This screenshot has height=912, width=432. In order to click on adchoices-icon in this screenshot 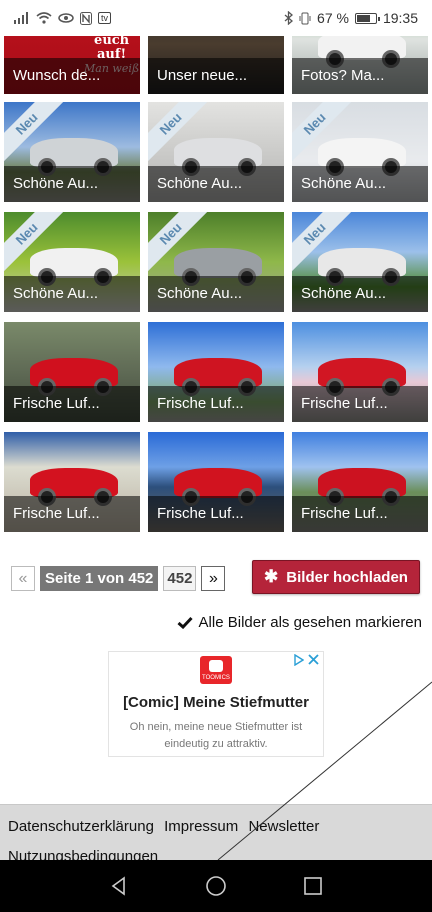, I will do `click(299, 660)`.